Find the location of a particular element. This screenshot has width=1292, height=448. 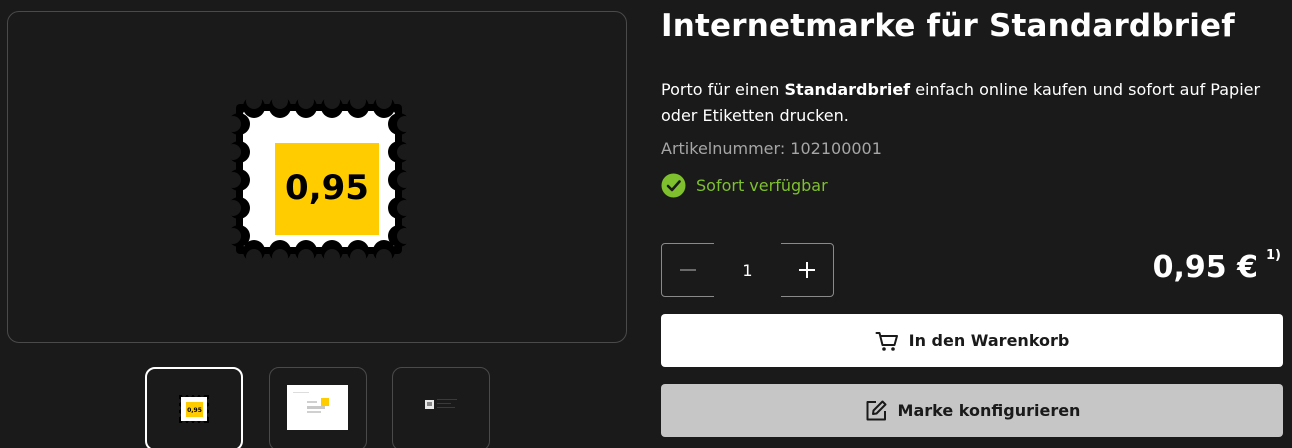

configure-stamp-button: Marke konfigurieren is located at coordinates (972, 410).